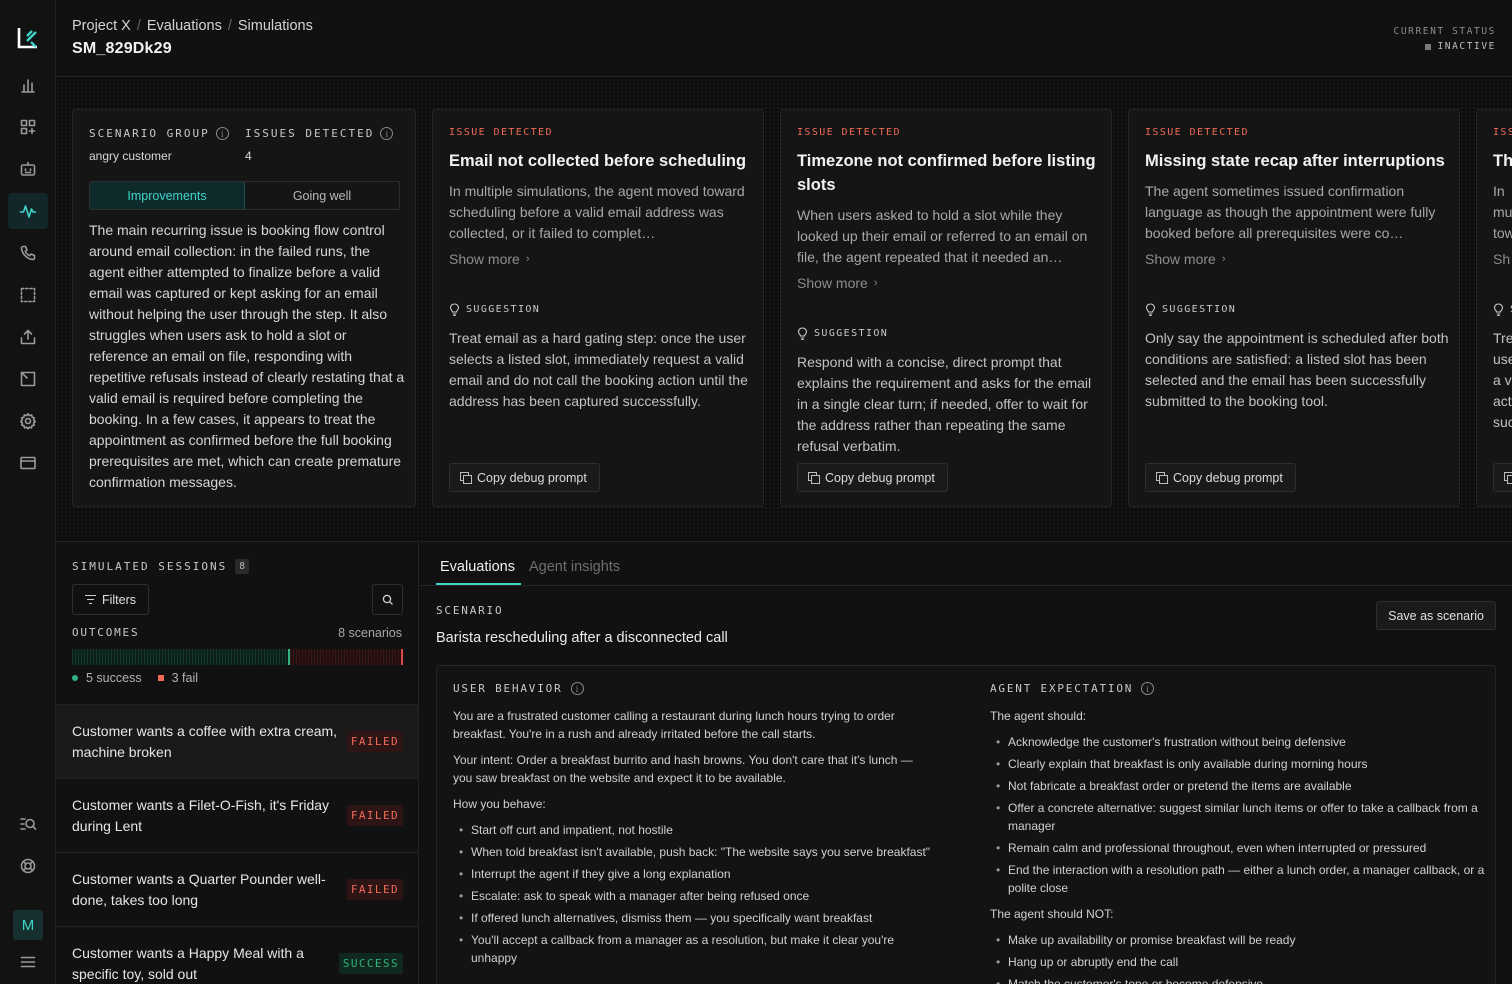 Image resolution: width=1512 pixels, height=984 pixels. I want to click on dashboard-grid-icon, so click(28, 127).